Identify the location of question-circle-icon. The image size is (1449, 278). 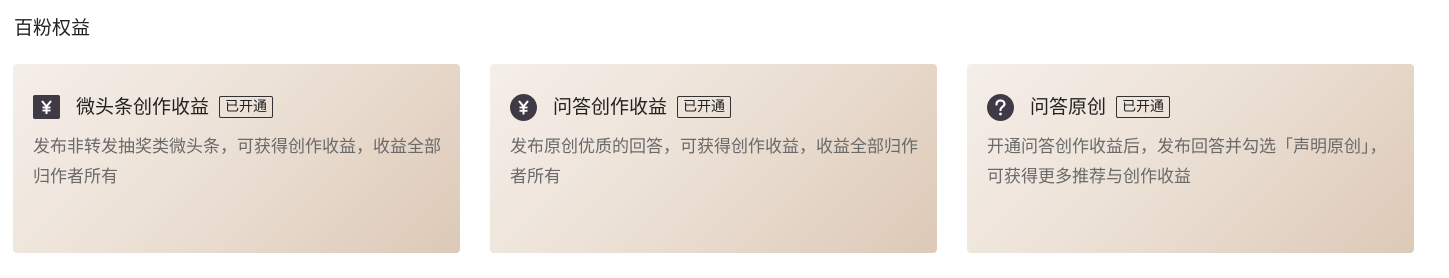
(1000, 107).